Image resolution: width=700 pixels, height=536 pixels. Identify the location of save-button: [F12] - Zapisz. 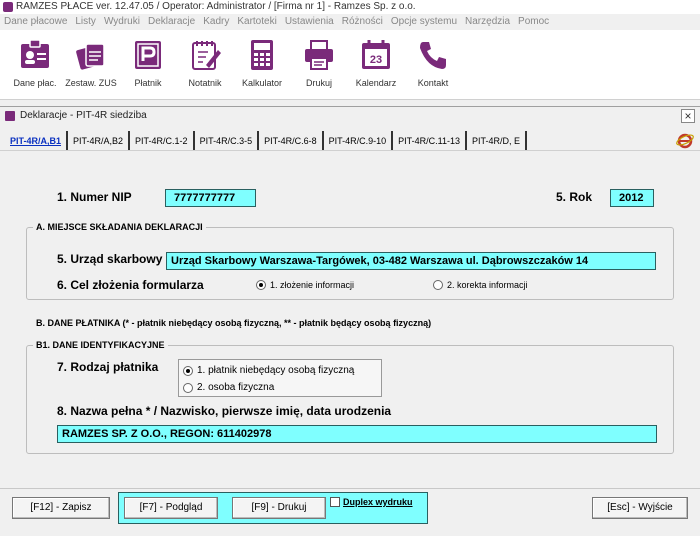
(61, 508).